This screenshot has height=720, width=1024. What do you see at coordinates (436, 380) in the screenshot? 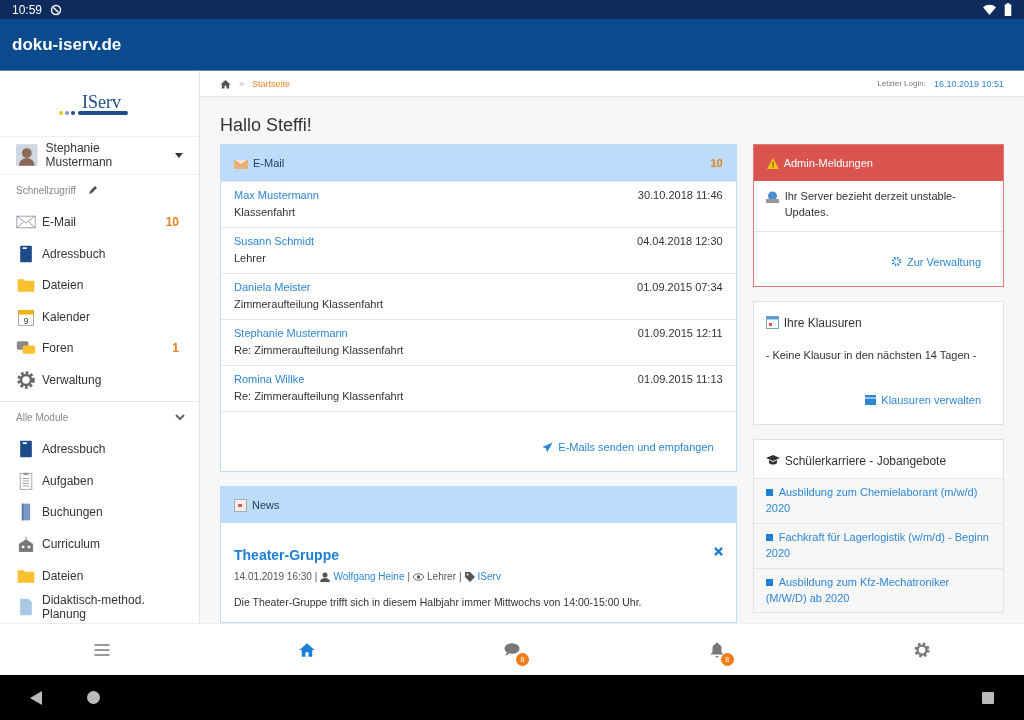
I see `email-sender: Romina Willke` at bounding box center [436, 380].